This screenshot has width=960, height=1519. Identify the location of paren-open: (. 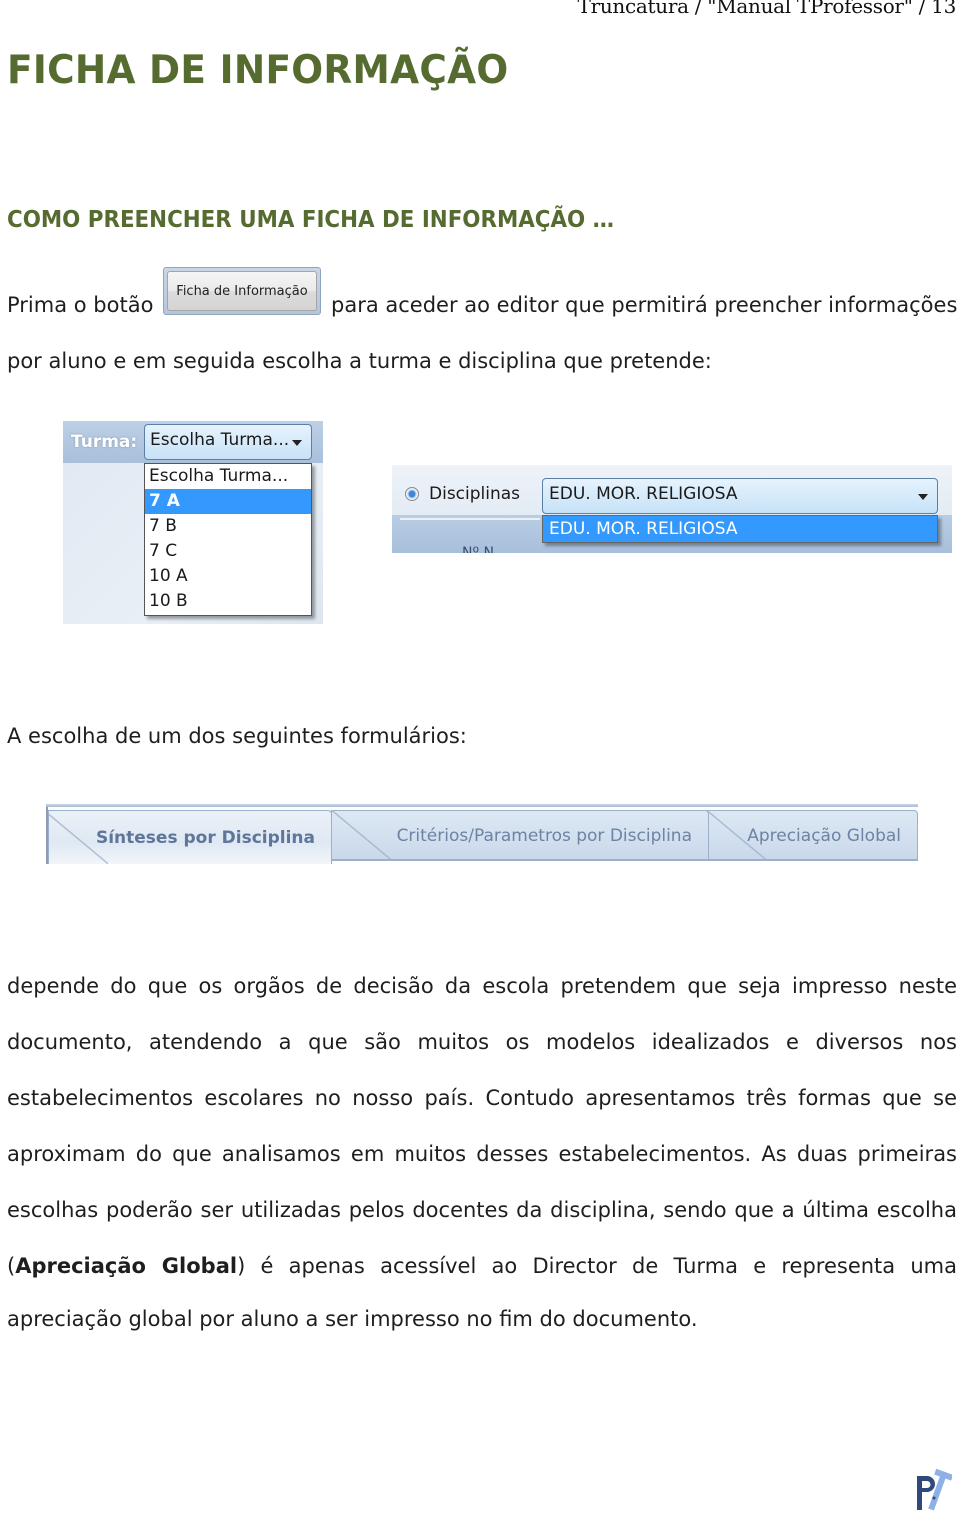
(11, 1266).